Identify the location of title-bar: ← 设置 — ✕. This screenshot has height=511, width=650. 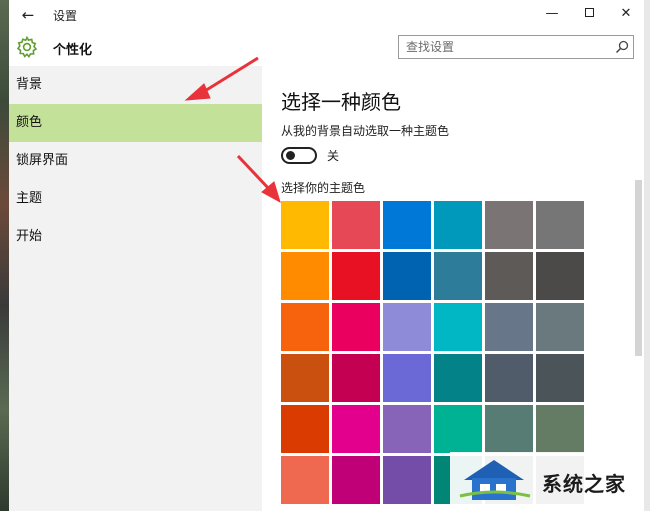
(326, 15).